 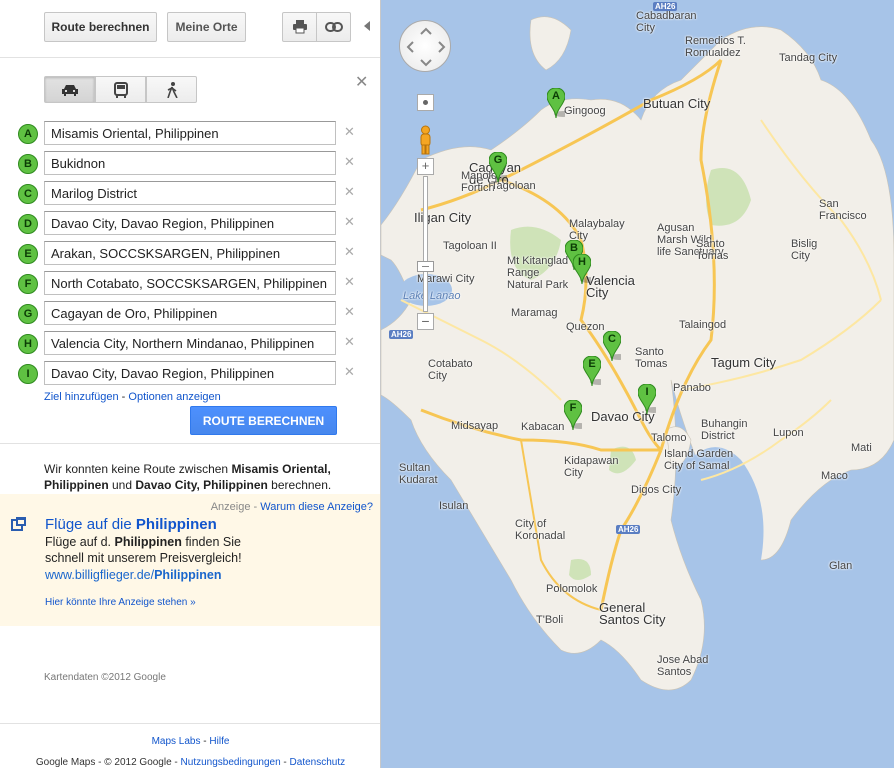 I want to click on map-place-label: Gingoog, so click(x=585, y=111).